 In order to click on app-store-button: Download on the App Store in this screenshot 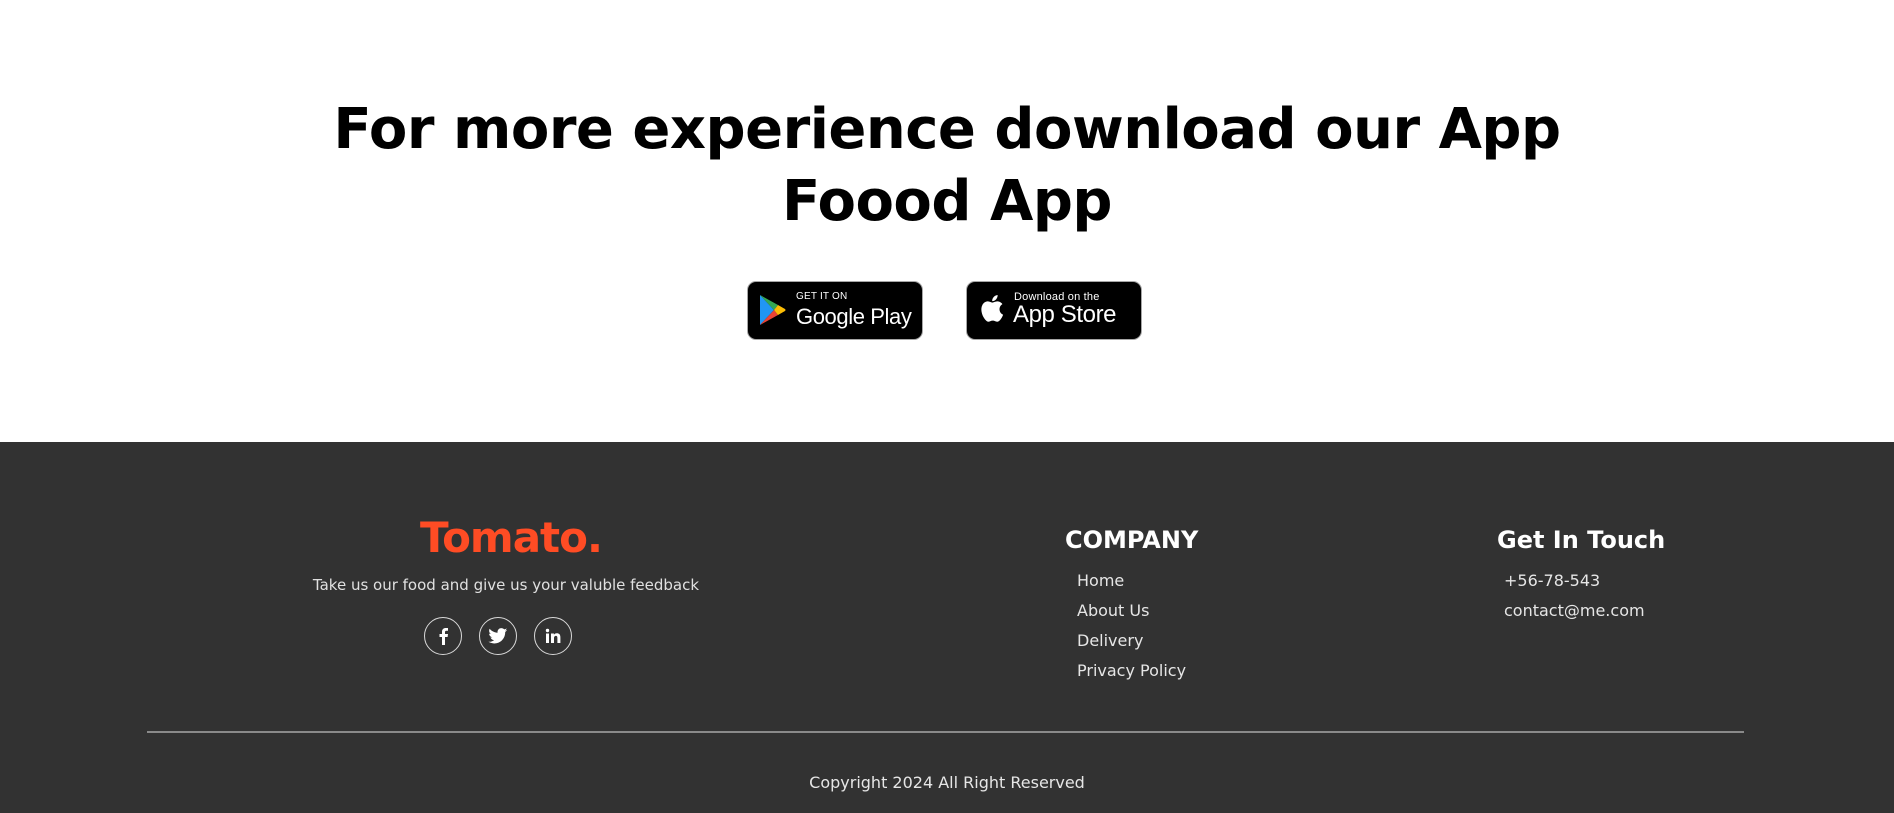, I will do `click(1054, 310)`.